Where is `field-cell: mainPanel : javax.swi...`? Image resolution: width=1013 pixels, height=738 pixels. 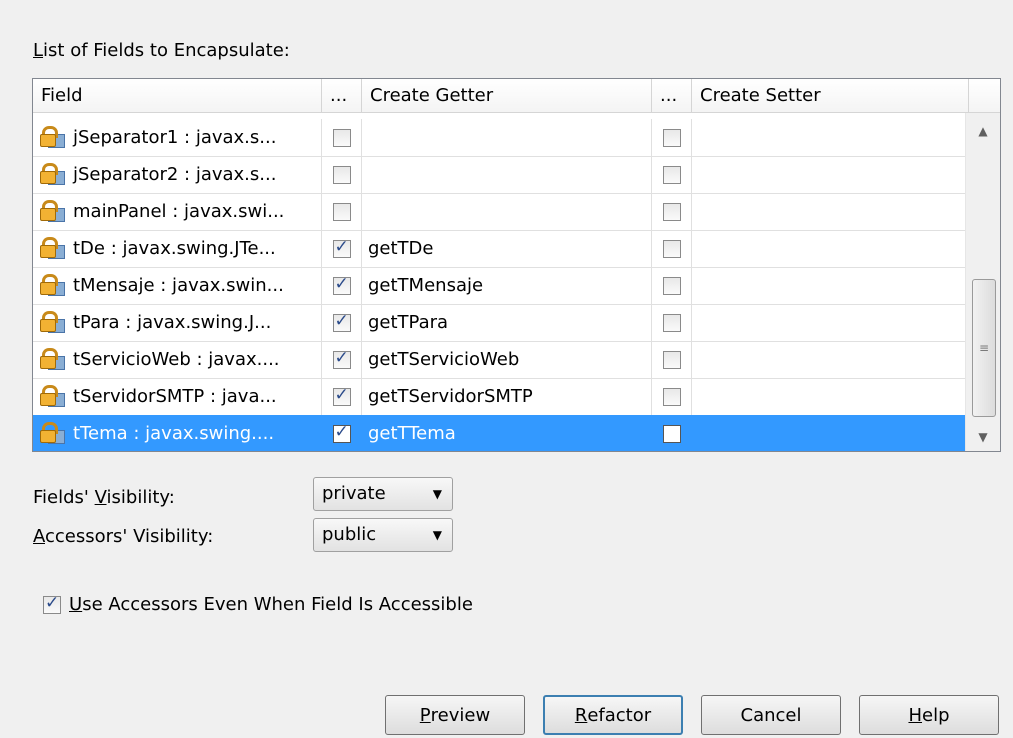
field-cell: mainPanel : javax.swi... is located at coordinates (177, 212).